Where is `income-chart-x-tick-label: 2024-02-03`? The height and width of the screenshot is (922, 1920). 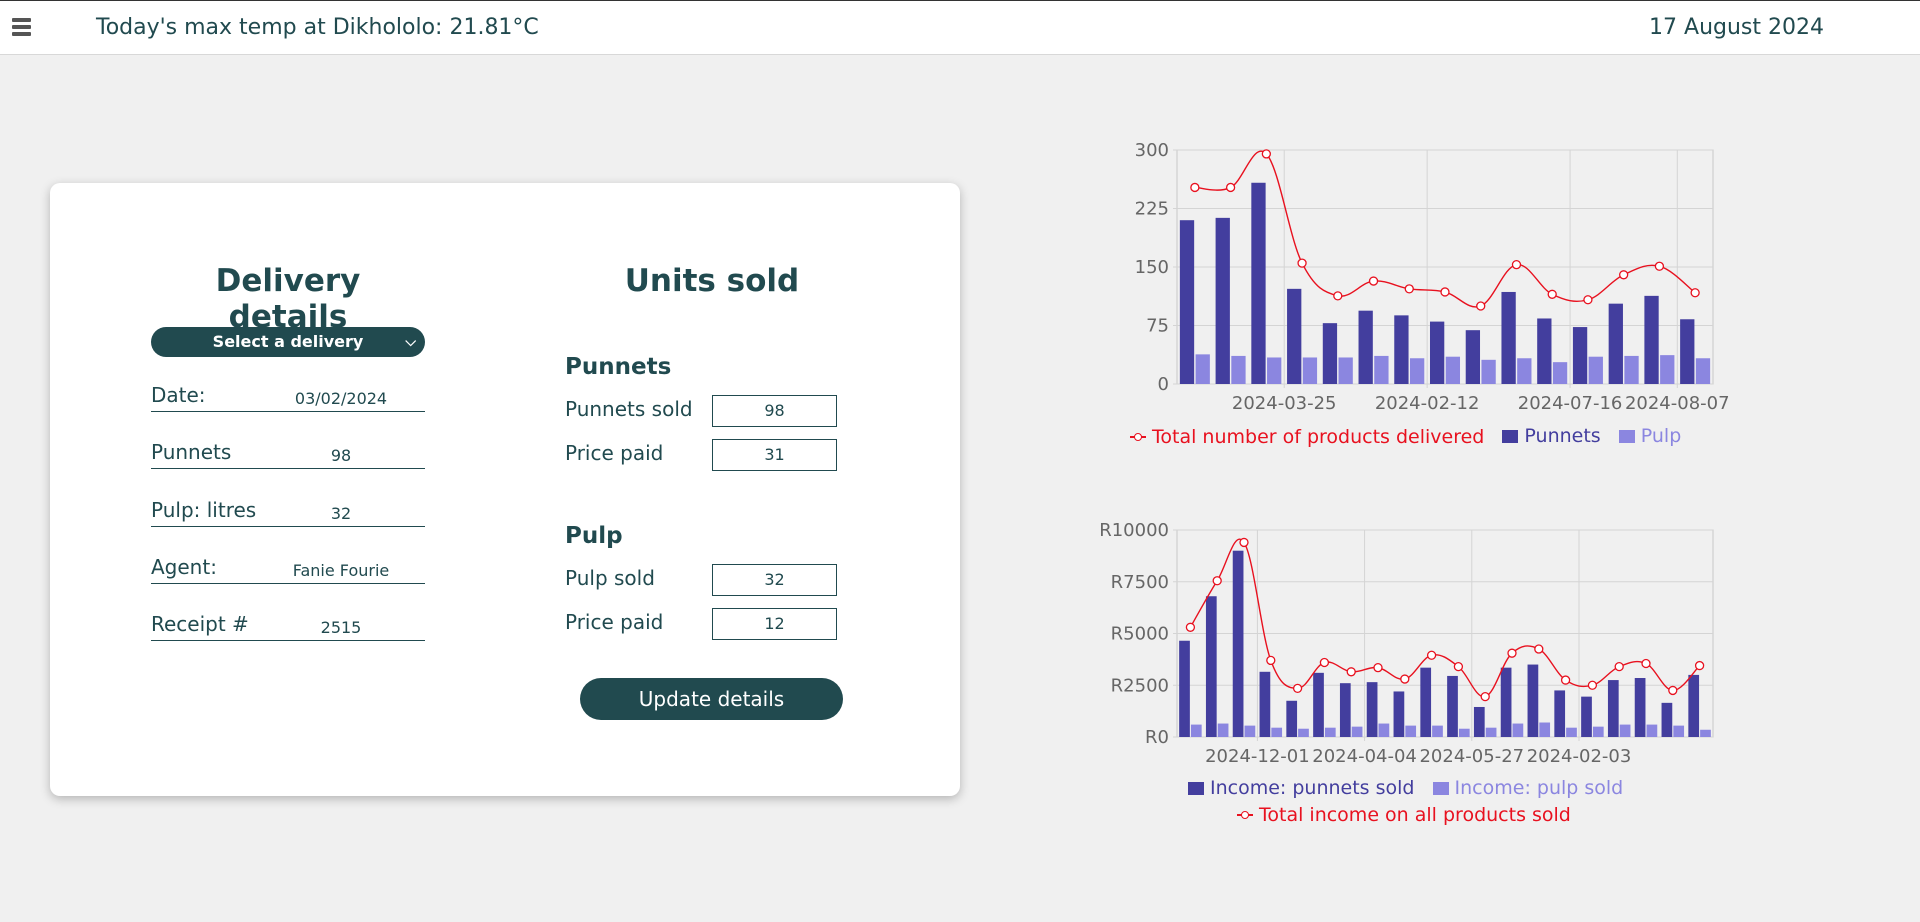
income-chart-x-tick-label: 2024-02-03 is located at coordinates (1579, 756).